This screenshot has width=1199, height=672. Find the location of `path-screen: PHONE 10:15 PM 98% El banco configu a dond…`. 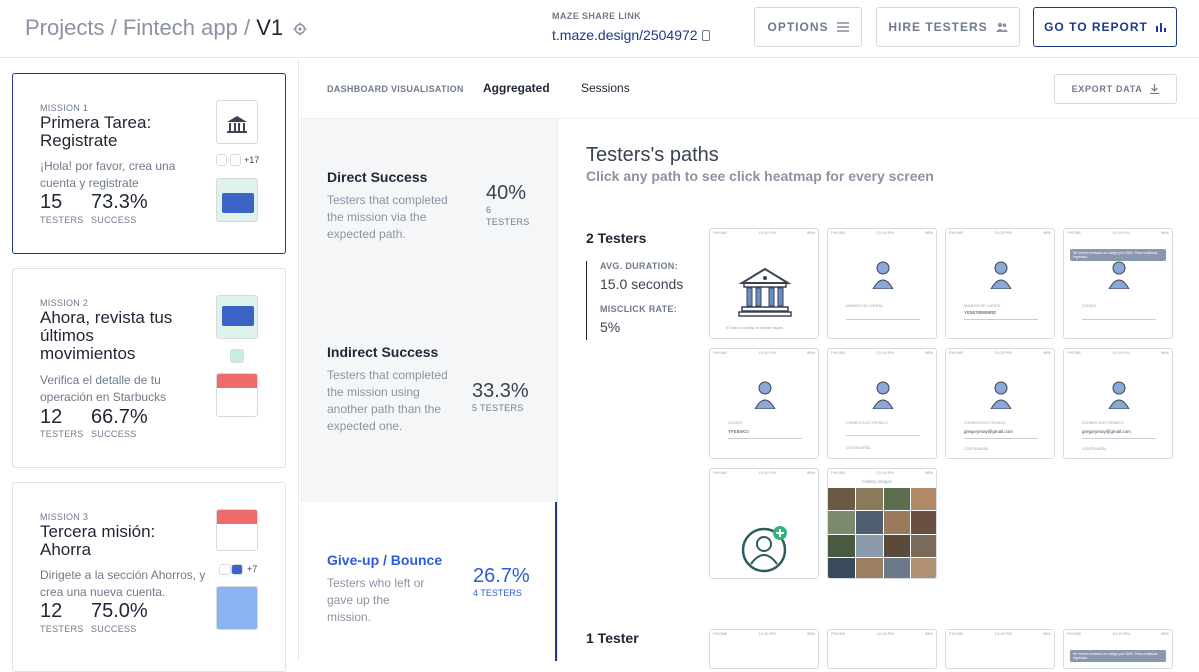

path-screen: PHONE 10:15 PM 98% El banco configu a dond… is located at coordinates (764, 283).